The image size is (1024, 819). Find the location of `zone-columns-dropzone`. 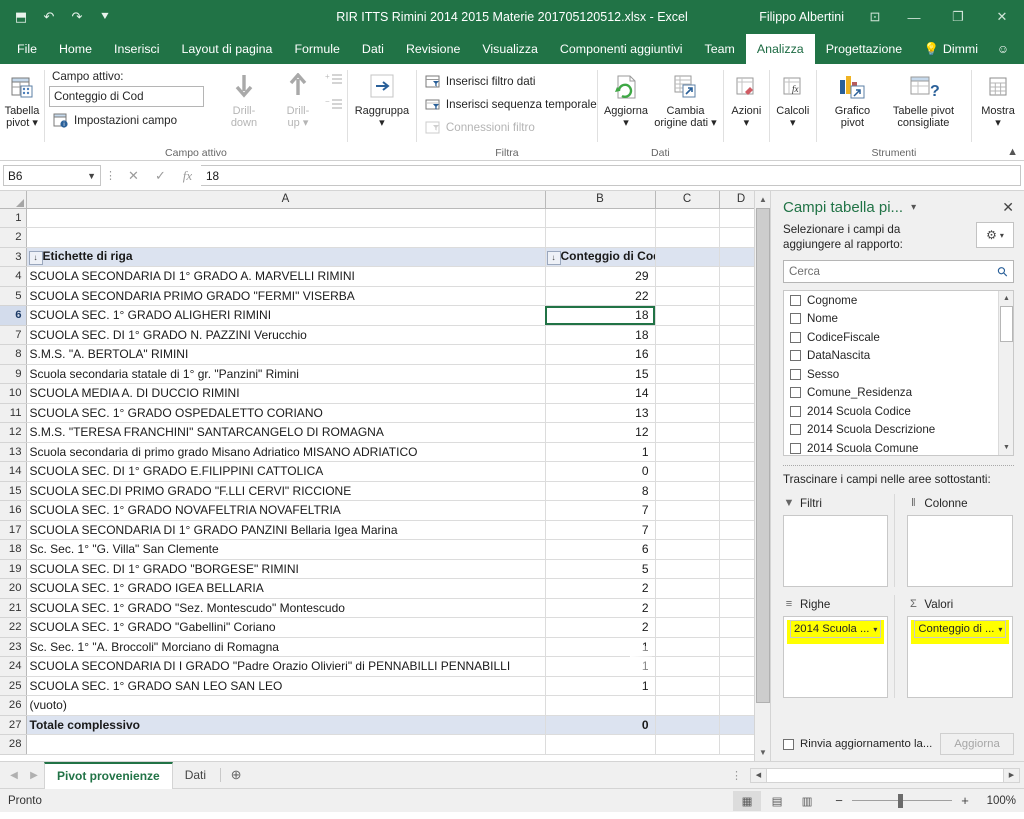

zone-columns-dropzone is located at coordinates (960, 551).